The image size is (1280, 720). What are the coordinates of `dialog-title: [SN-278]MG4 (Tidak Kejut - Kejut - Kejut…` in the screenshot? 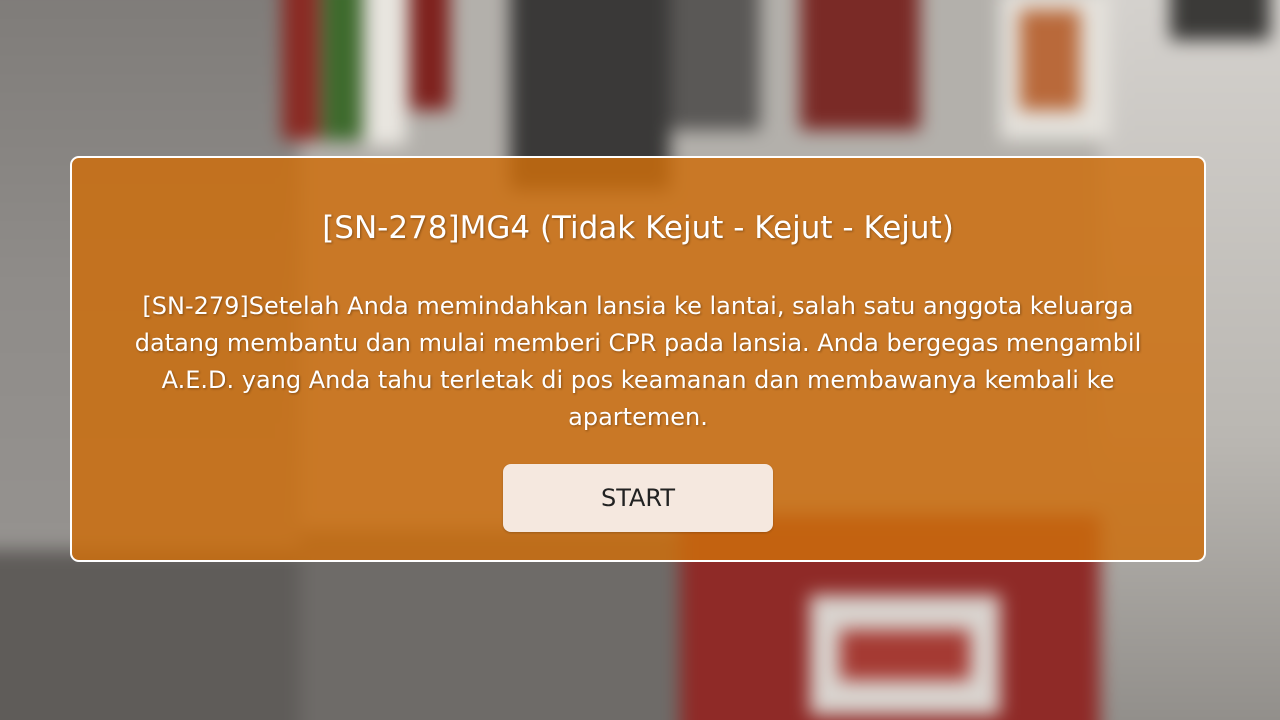 It's located at (638, 228).